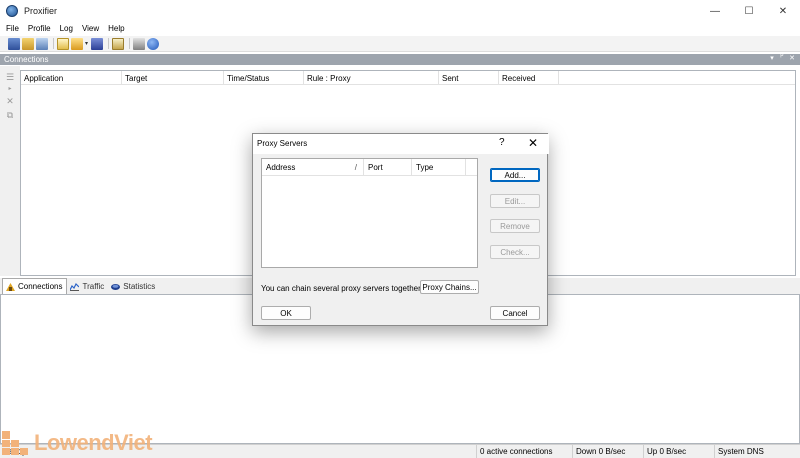  I want to click on panel-header-buttons: ▾ ᴾ ✕, so click(782, 59).